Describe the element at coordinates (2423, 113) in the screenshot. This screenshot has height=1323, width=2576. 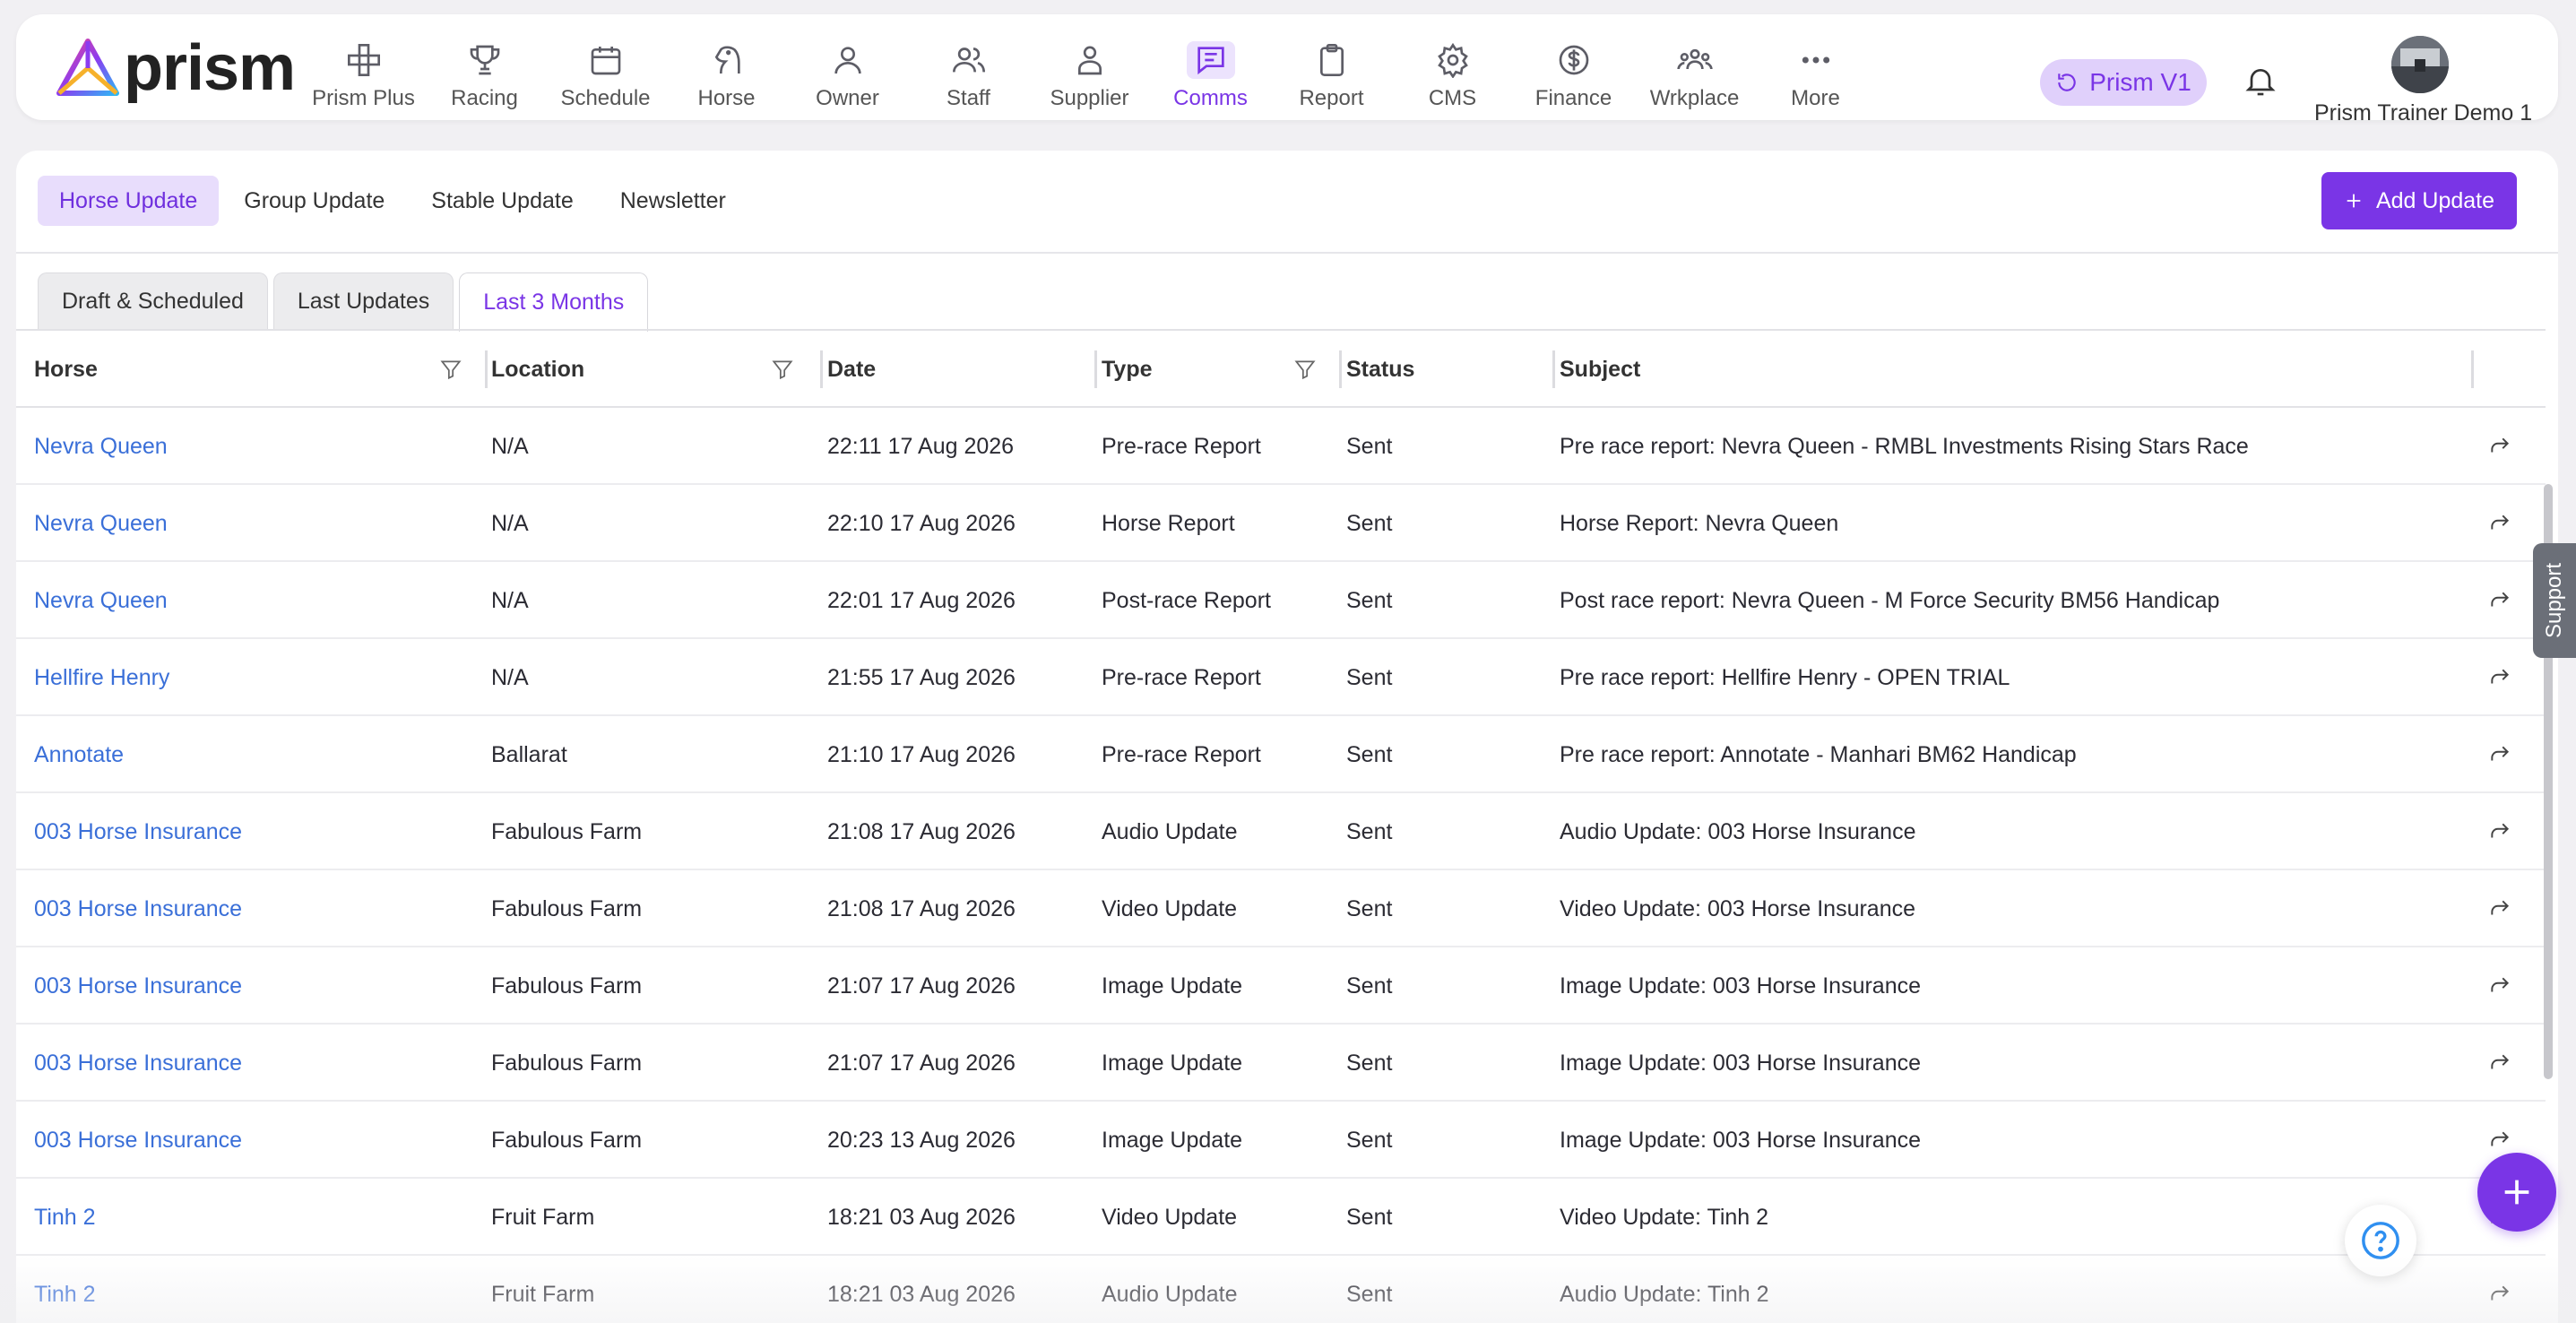
I see `user-name: Prism Trainer Demo 1` at that location.